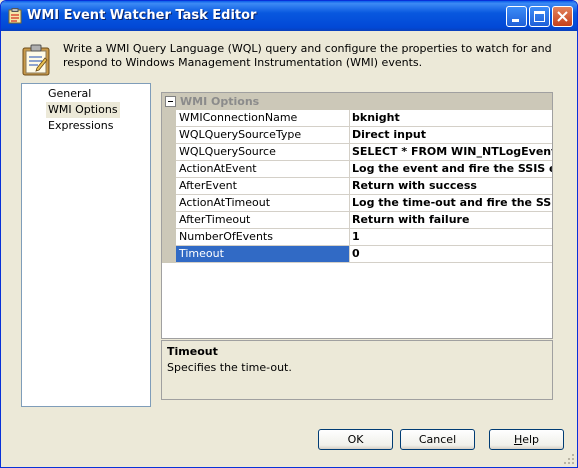 This screenshot has width=578, height=468. Describe the element at coordinates (263, 152) in the screenshot. I see `property-name: WQLQuerySource` at that location.